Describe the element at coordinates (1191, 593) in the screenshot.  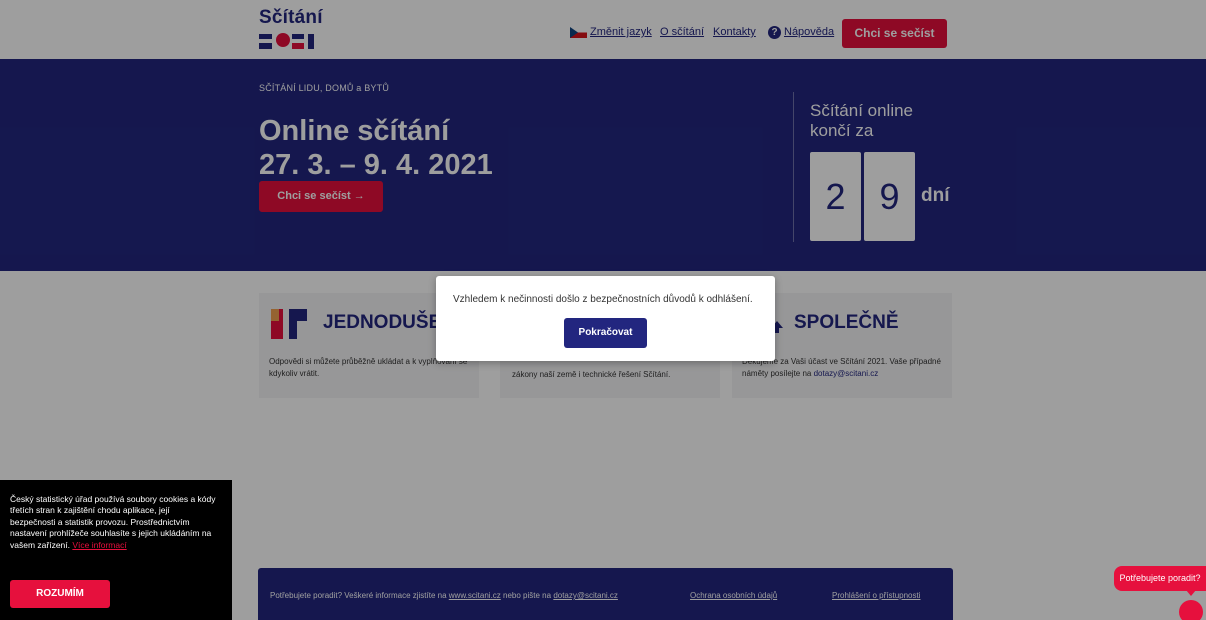
I see `help-bubble-tail` at that location.